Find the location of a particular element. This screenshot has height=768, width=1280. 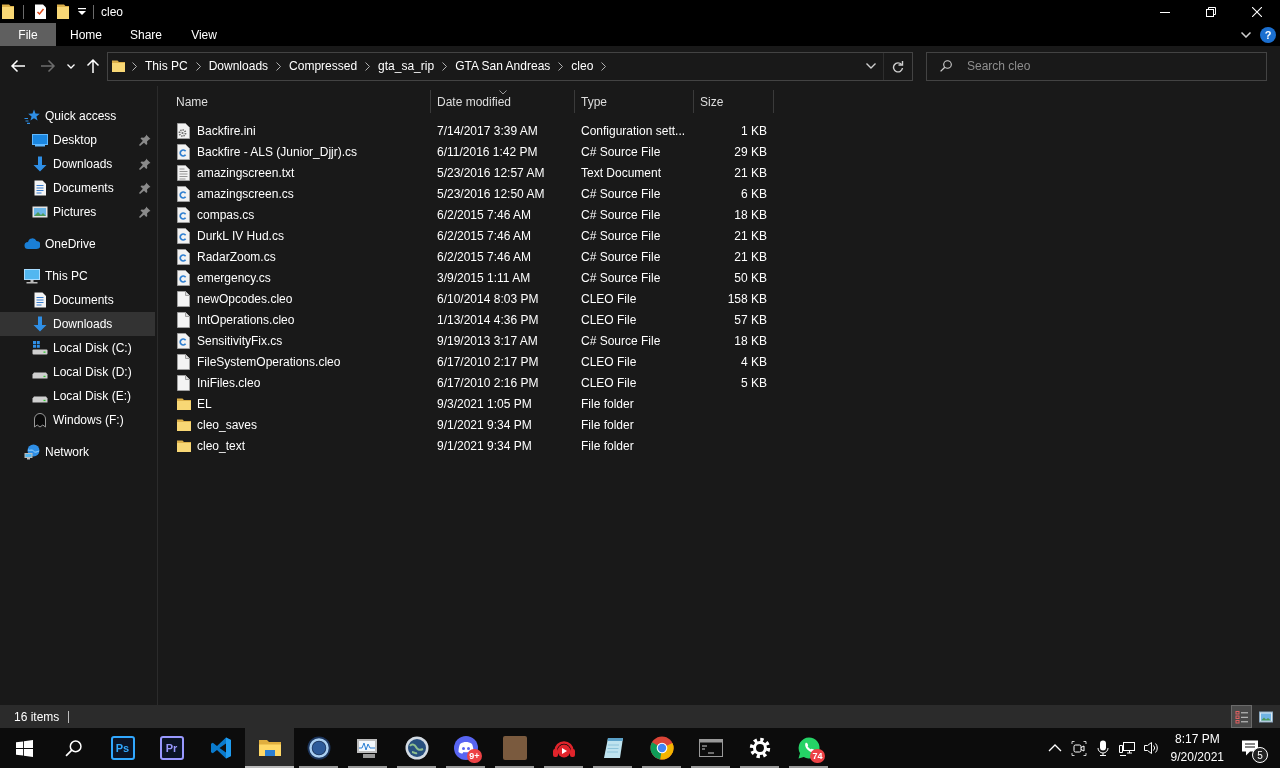

sidebar-item: Local Disk (E:) is located at coordinates (77, 396).